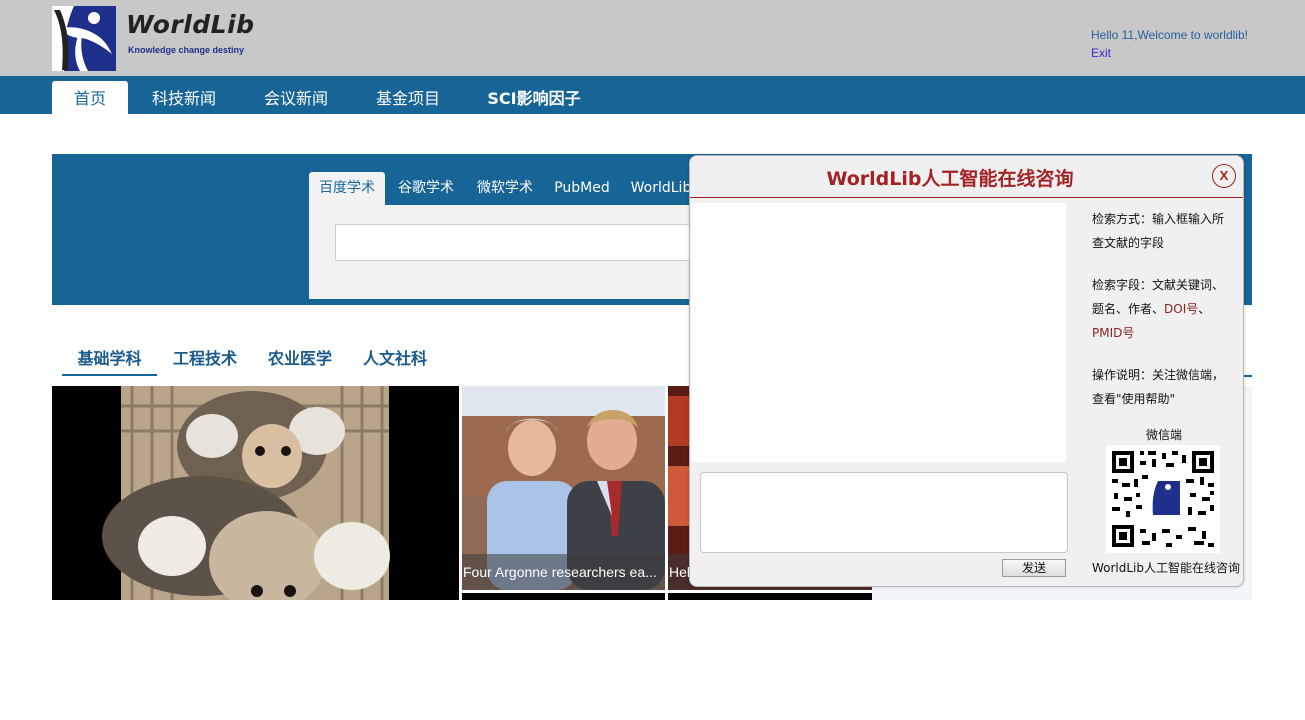 The image size is (1305, 720). Describe the element at coordinates (1128, 243) in the screenshot. I see `help-line: 查文献的字段` at that location.